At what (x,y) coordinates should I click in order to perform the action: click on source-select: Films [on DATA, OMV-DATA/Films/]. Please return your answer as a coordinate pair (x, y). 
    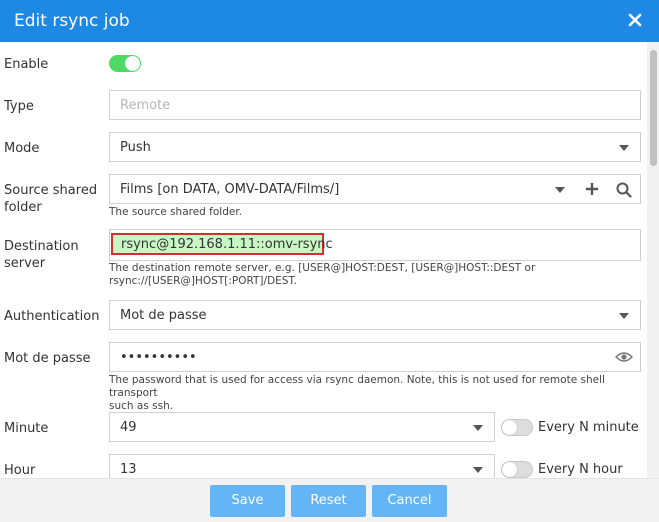
    Looking at the image, I should click on (375, 189).